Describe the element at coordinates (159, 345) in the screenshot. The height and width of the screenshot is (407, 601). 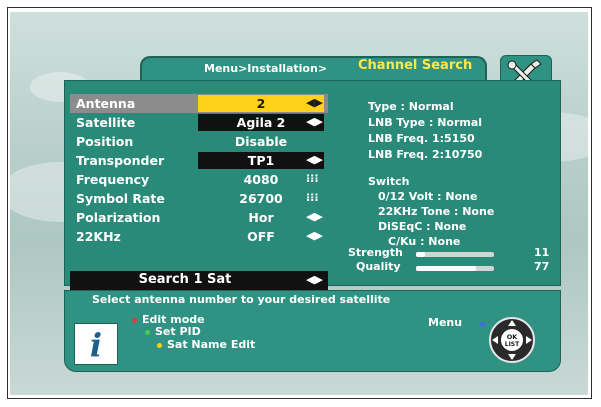
I see `yellow-dot-icon` at that location.